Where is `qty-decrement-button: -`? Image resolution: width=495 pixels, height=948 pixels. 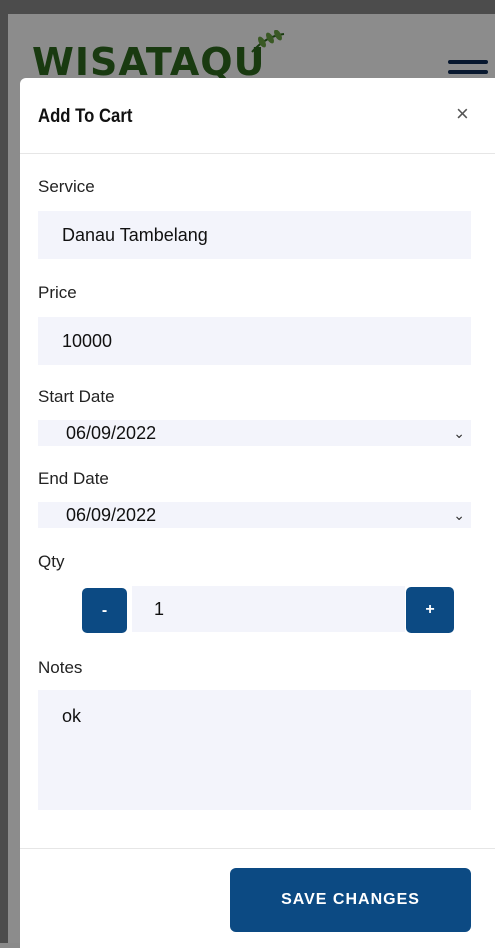
qty-decrement-button: - is located at coordinates (104, 610).